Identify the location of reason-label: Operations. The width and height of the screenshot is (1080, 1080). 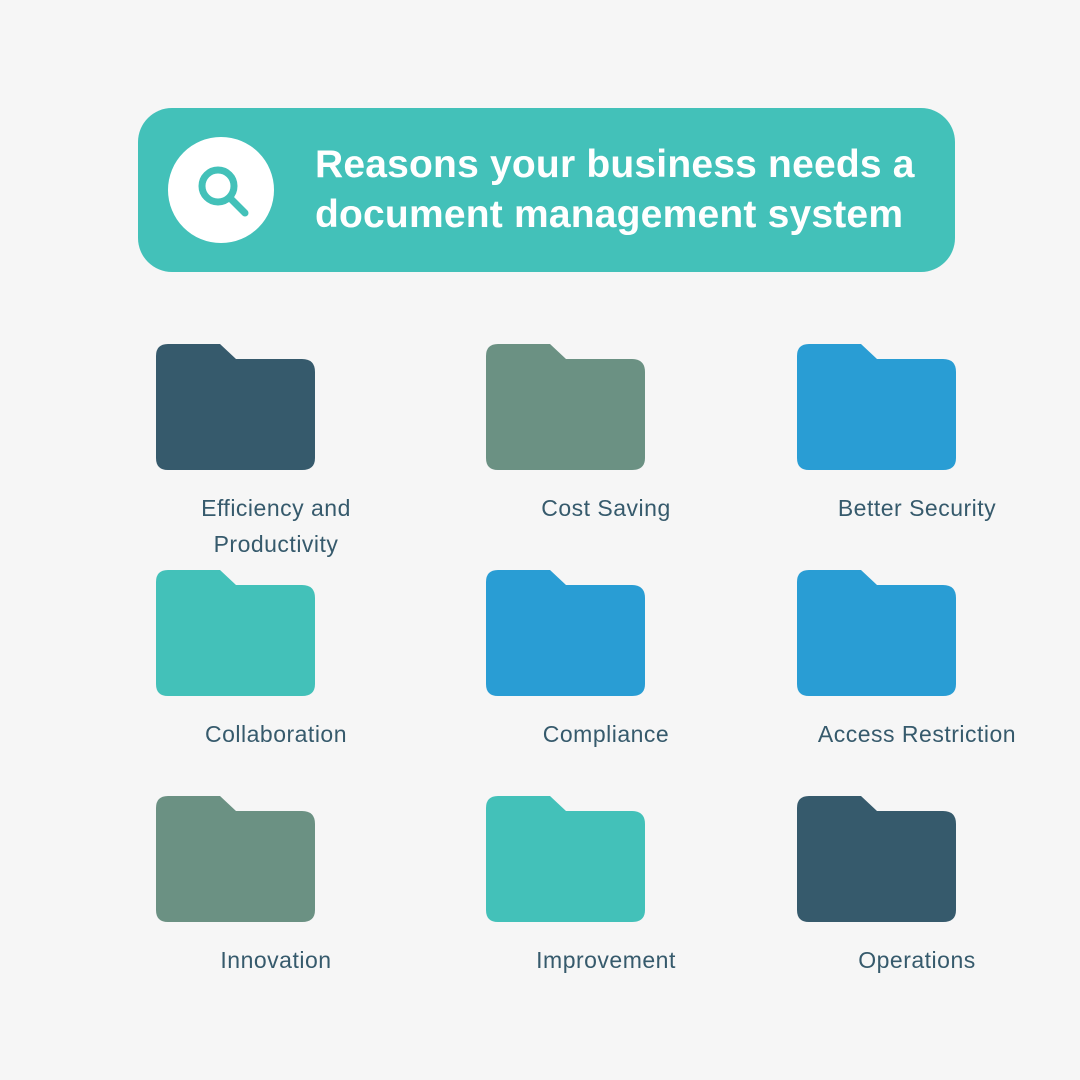
(917, 960).